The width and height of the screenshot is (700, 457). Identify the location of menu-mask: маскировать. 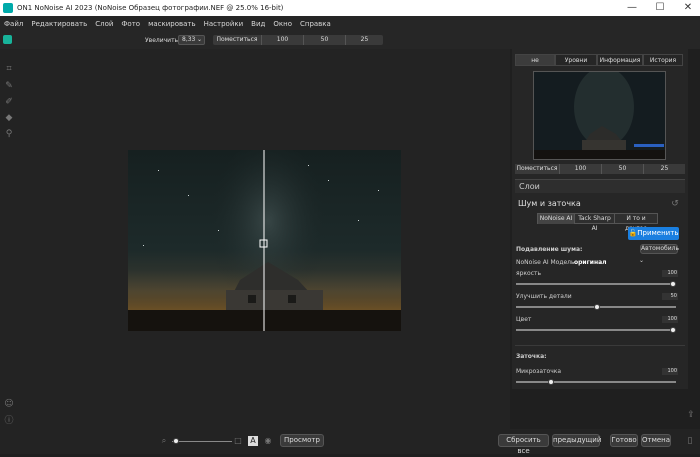
(172, 24).